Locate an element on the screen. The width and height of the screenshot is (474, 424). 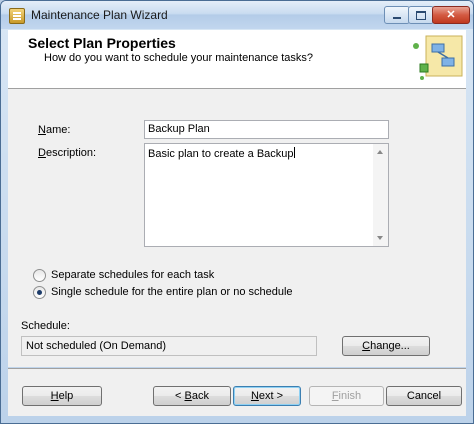
plan-diagram-icon is located at coordinates (438, 57).